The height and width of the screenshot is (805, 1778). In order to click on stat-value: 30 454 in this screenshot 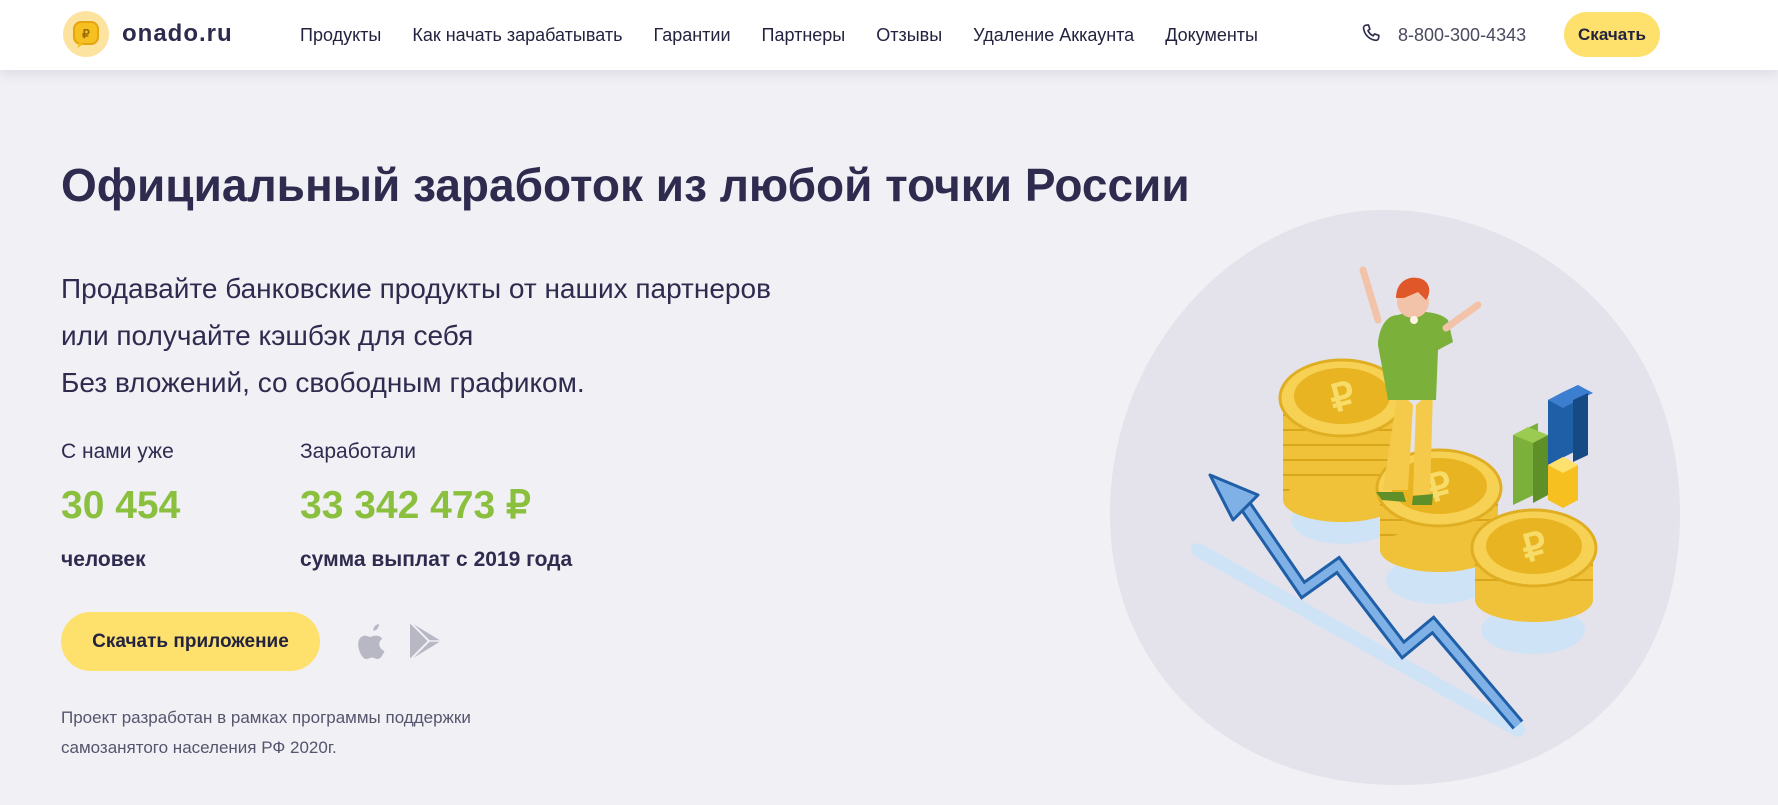, I will do `click(121, 505)`.